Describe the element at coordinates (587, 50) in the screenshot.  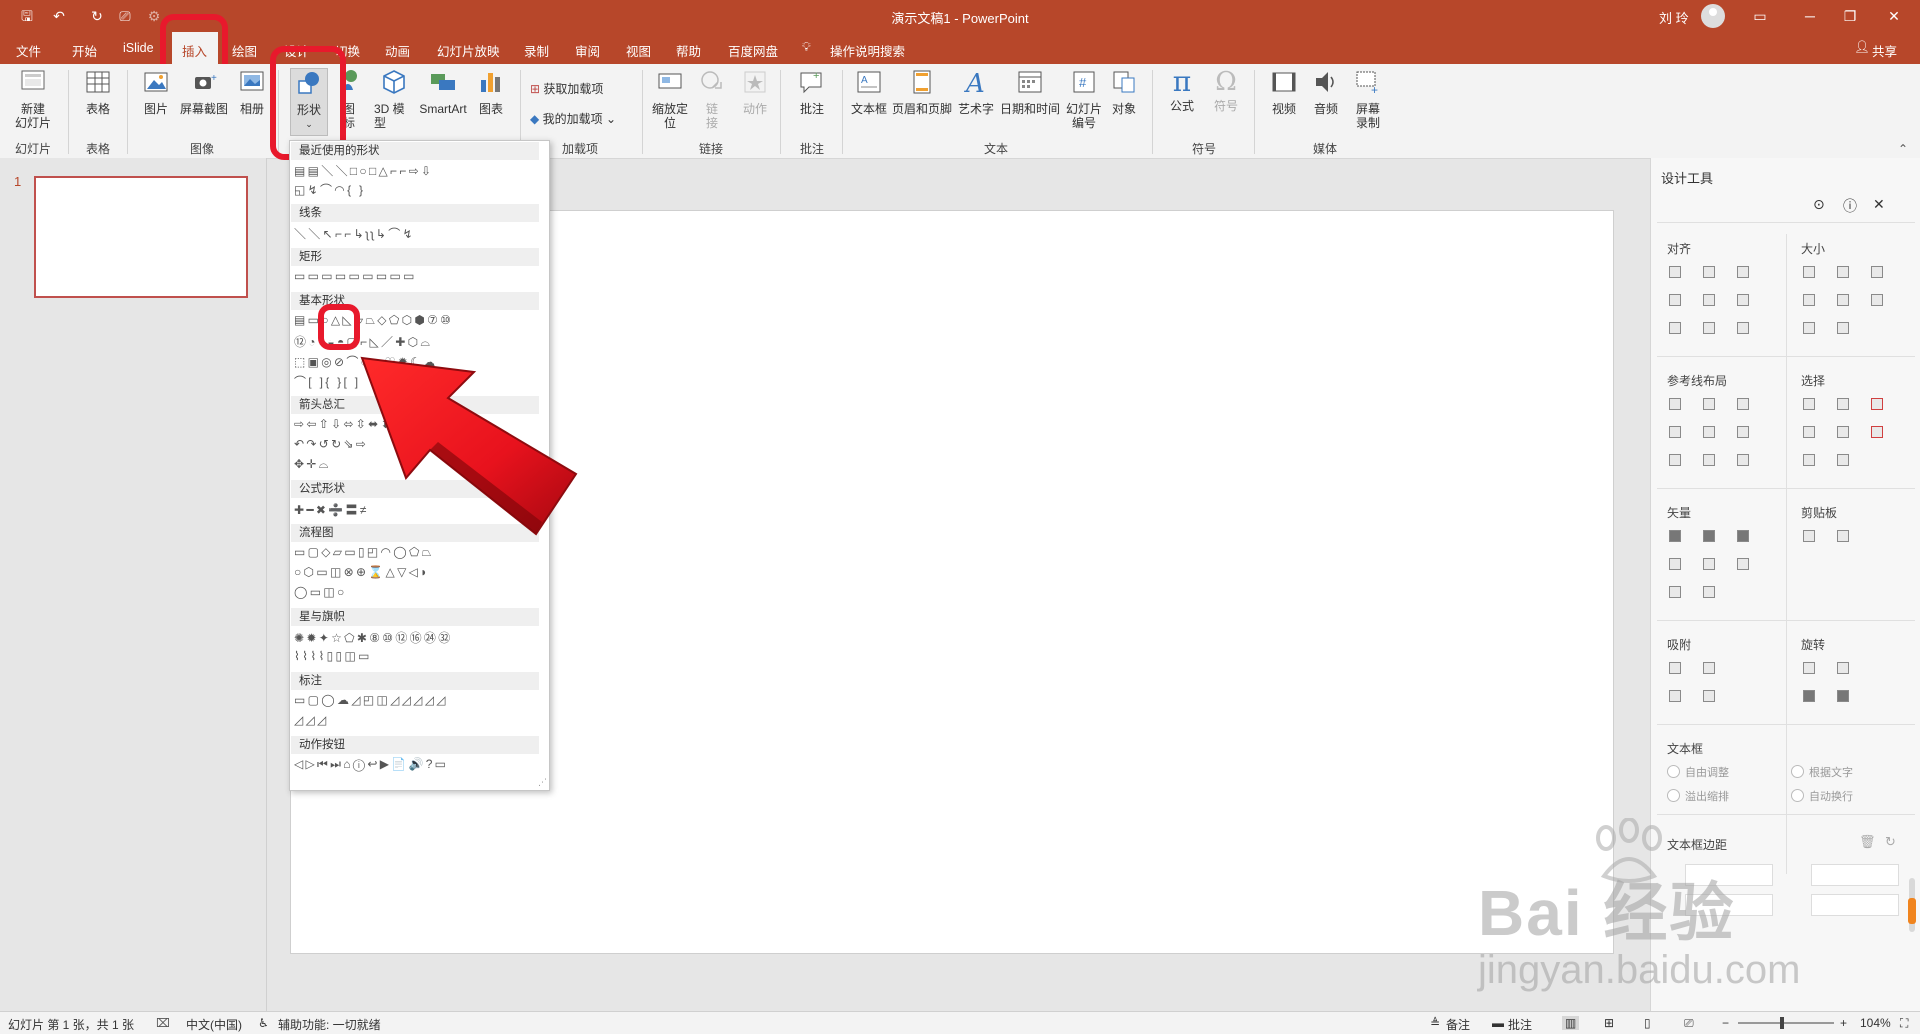
I see `tab-review: 审阅` at that location.